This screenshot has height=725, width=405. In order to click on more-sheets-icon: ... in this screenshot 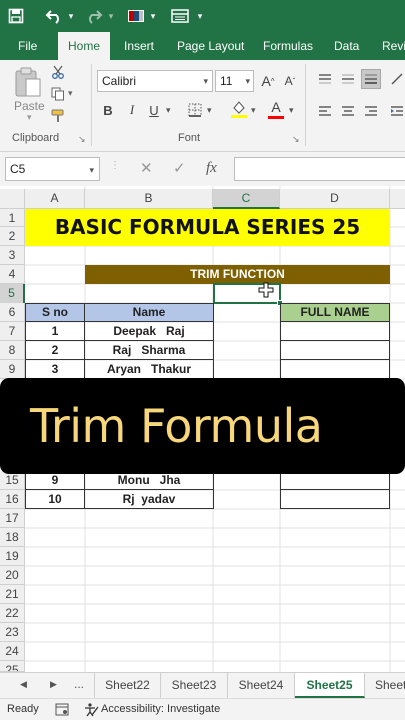, I will do `click(79, 684)`.